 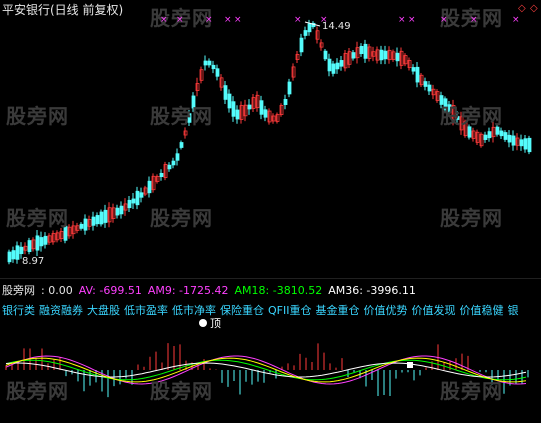 What do you see at coordinates (188, 290) in the screenshot?
I see `am9-value: AM9: -1725.42` at bounding box center [188, 290].